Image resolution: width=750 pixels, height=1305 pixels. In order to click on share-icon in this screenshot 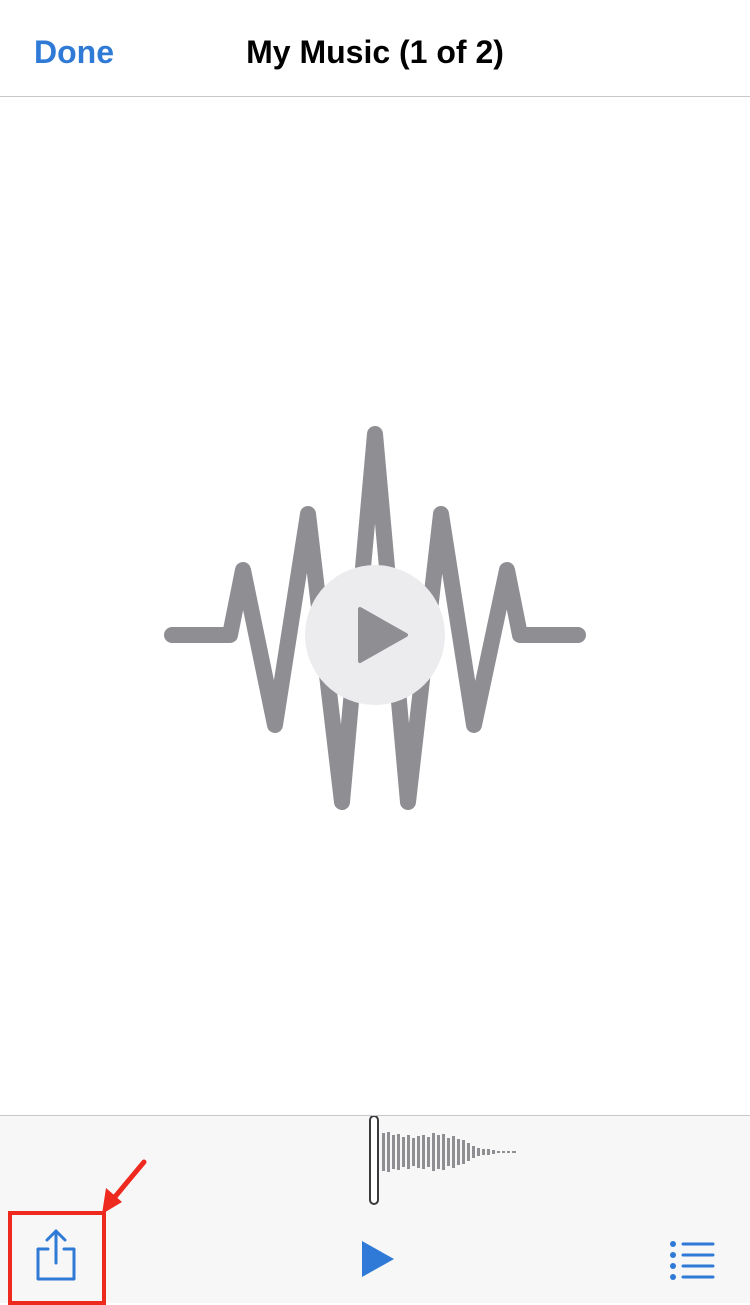, I will do `click(56, 1255)`.